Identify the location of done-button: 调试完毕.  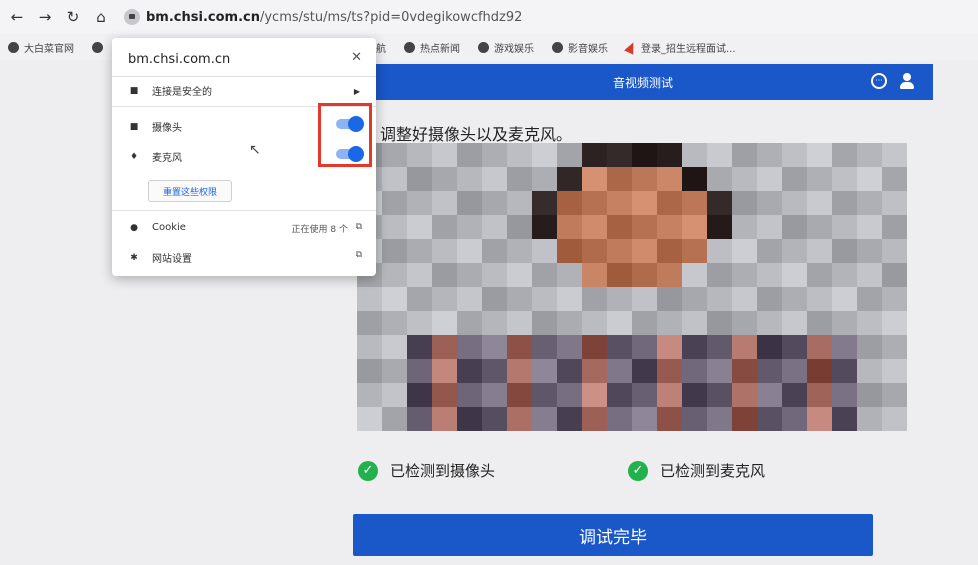
(613, 535).